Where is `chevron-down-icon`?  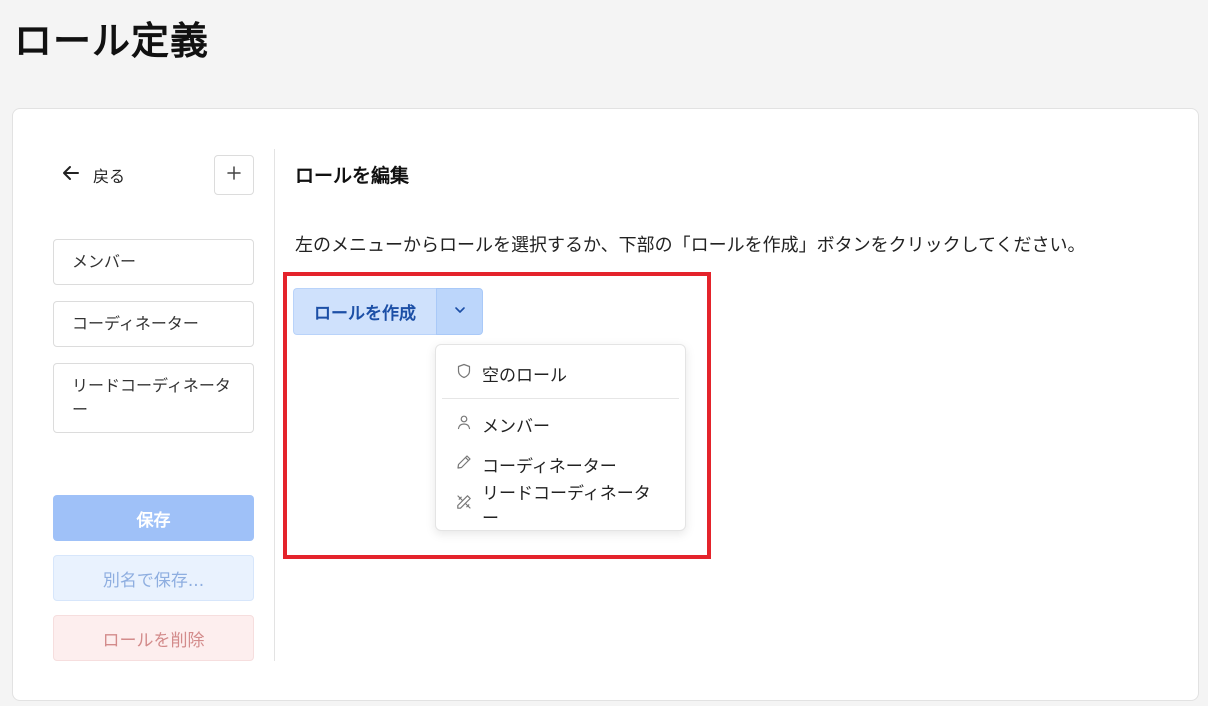
chevron-down-icon is located at coordinates (460, 311).